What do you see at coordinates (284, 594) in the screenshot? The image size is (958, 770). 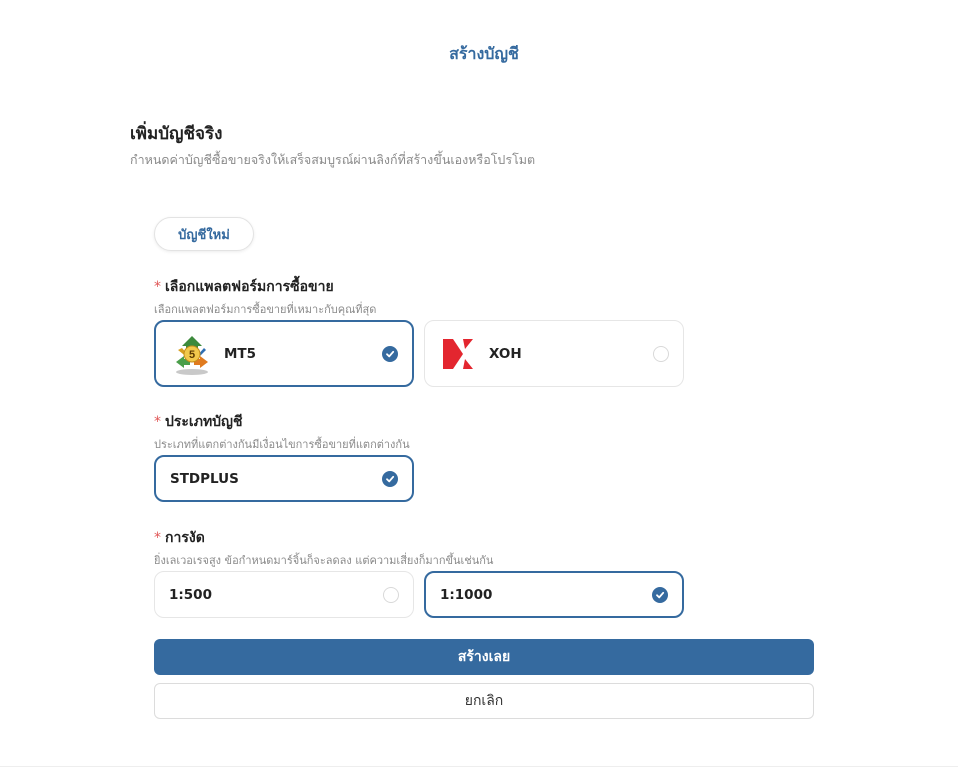 I see `leverage-option-1-500: 1:500` at bounding box center [284, 594].